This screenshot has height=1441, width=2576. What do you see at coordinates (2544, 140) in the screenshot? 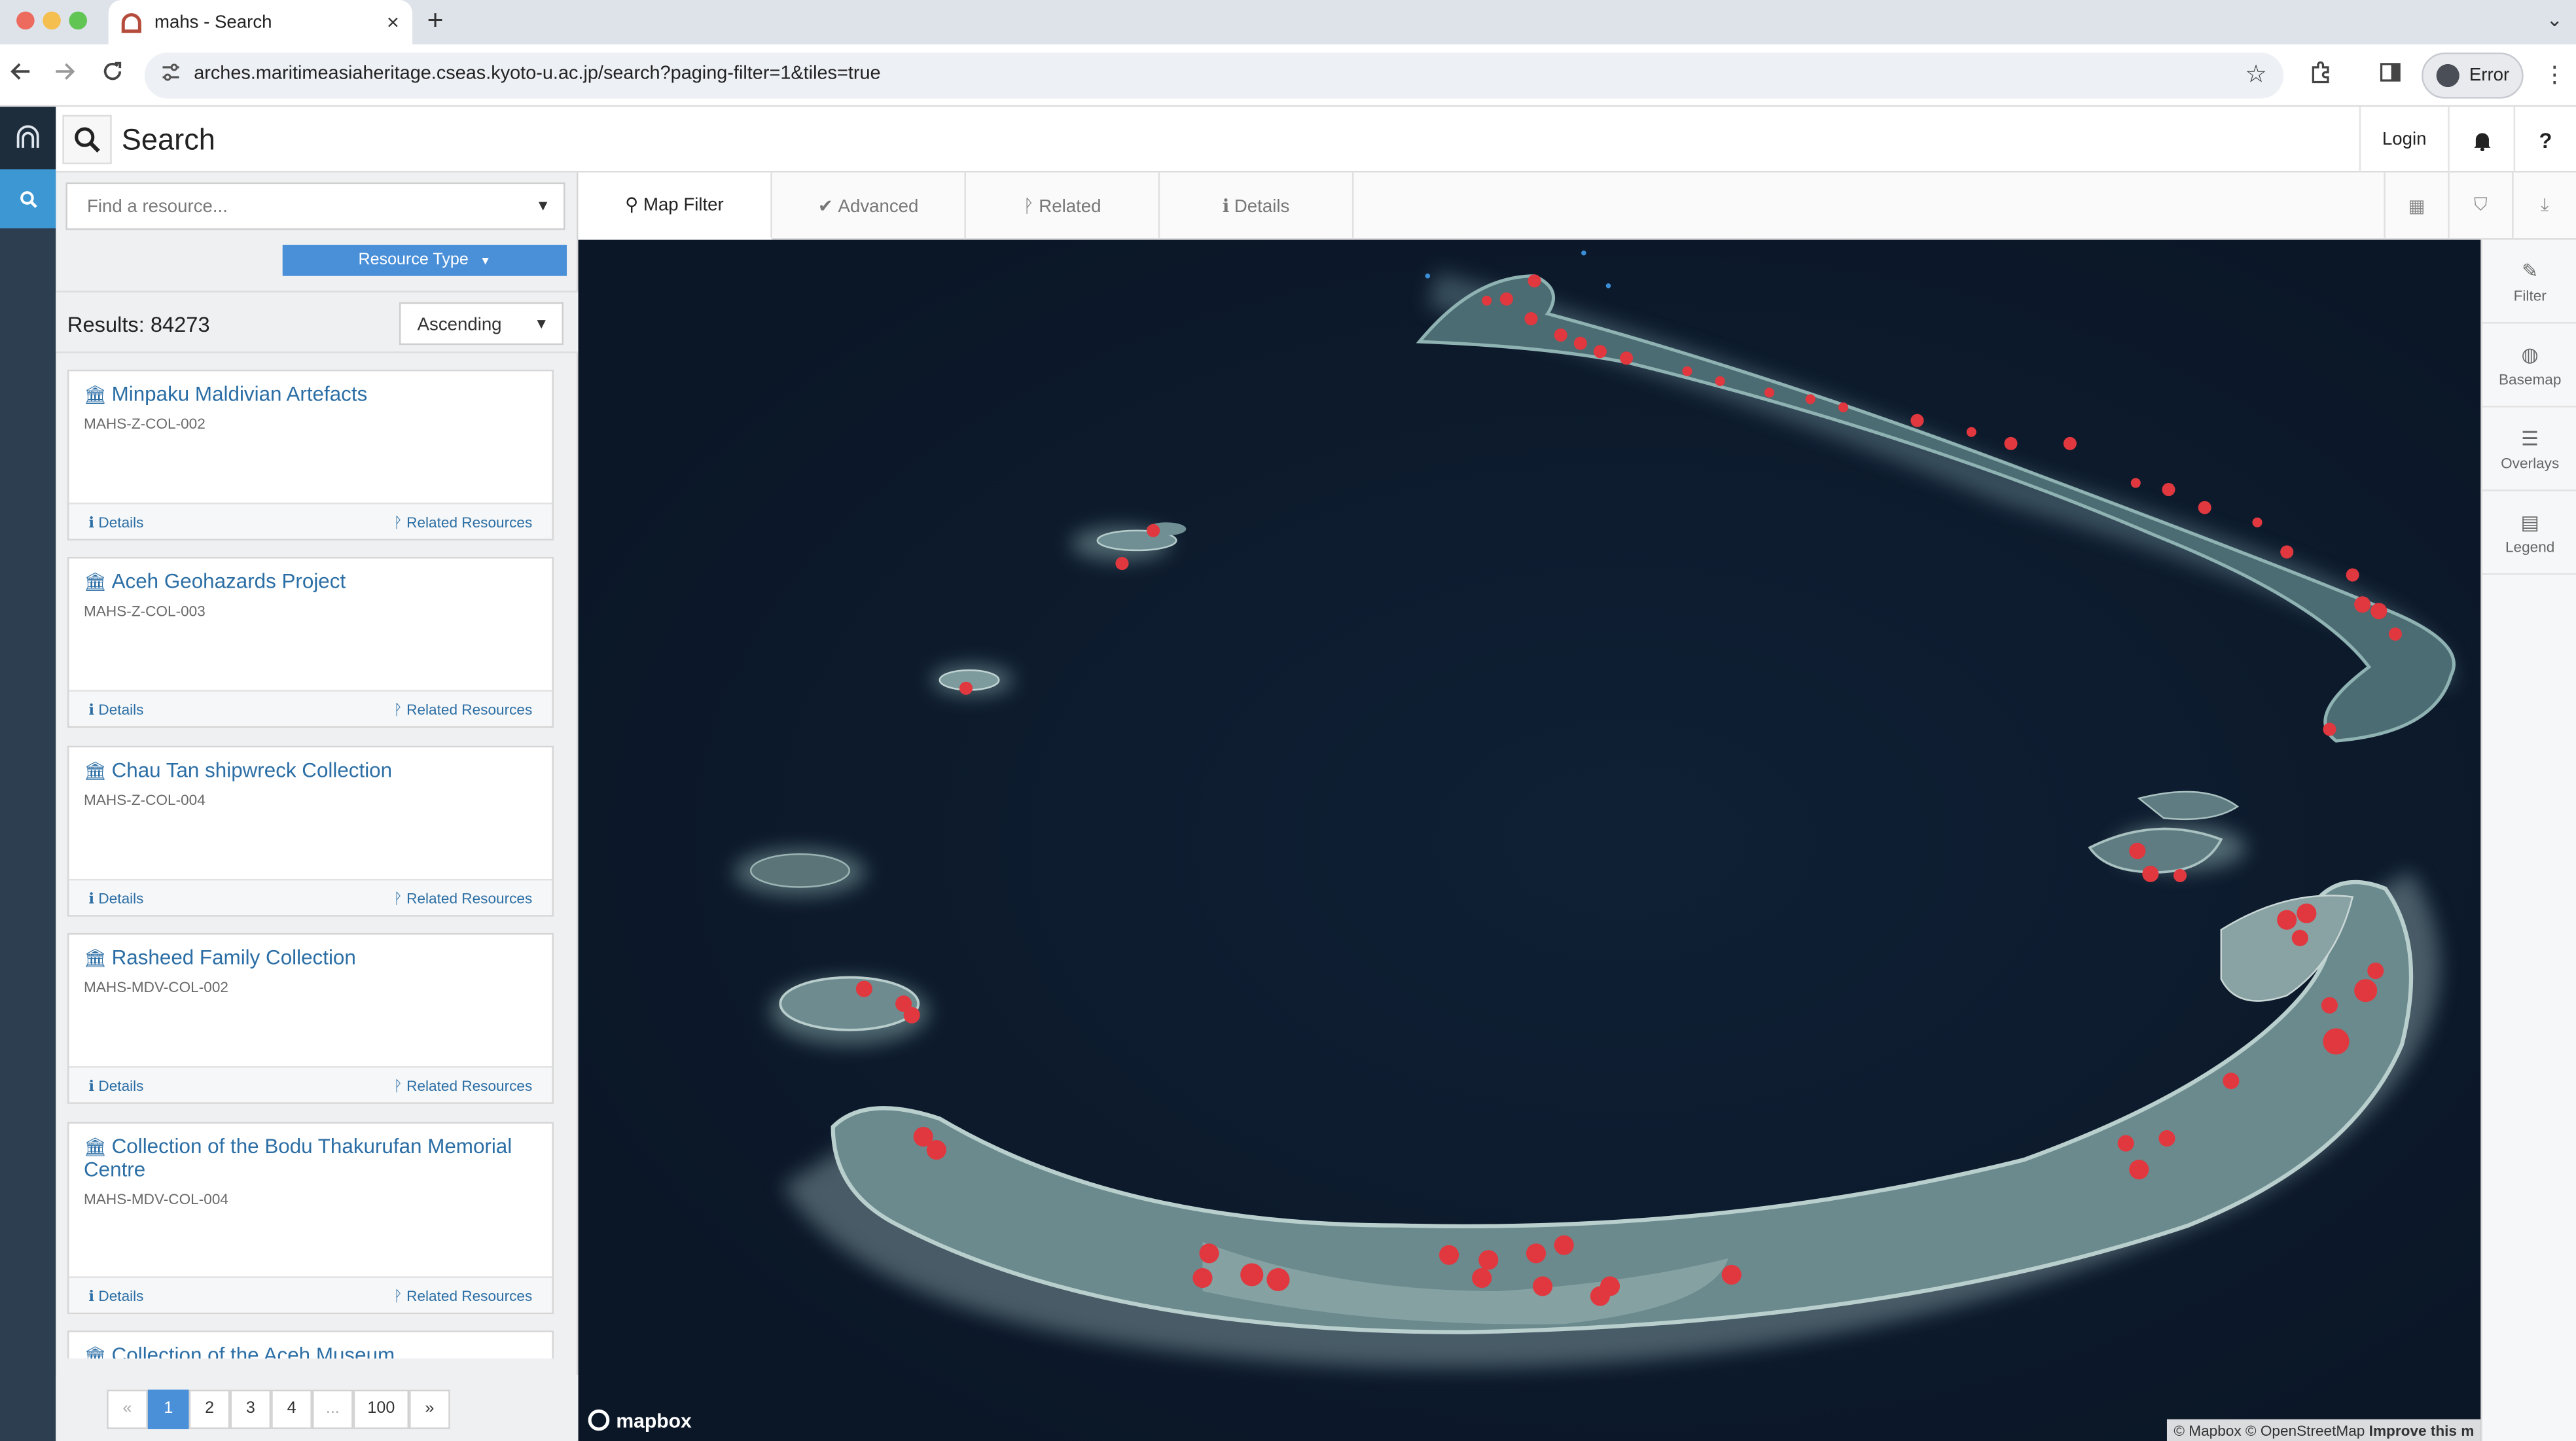
I see `help-button: ?` at bounding box center [2544, 140].